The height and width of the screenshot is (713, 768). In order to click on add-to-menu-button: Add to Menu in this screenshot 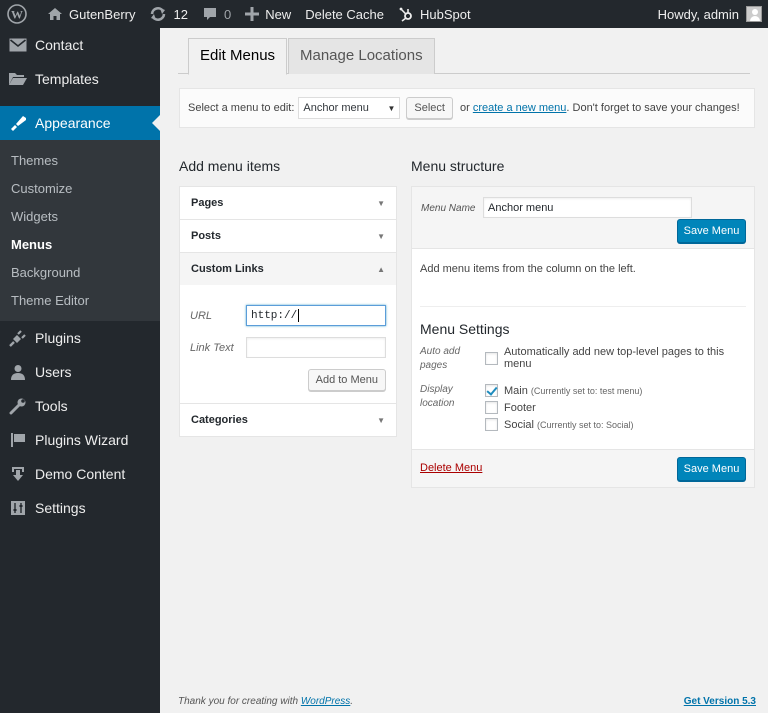, I will do `click(346, 380)`.